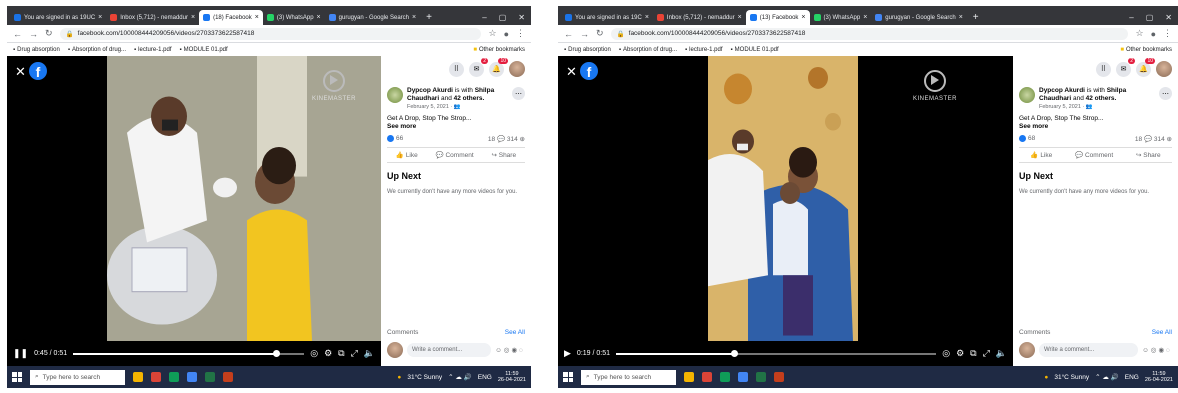 The width and height of the screenshot is (1178, 393). What do you see at coordinates (17, 34) in the screenshot?
I see `back-icon: ←` at bounding box center [17, 34].